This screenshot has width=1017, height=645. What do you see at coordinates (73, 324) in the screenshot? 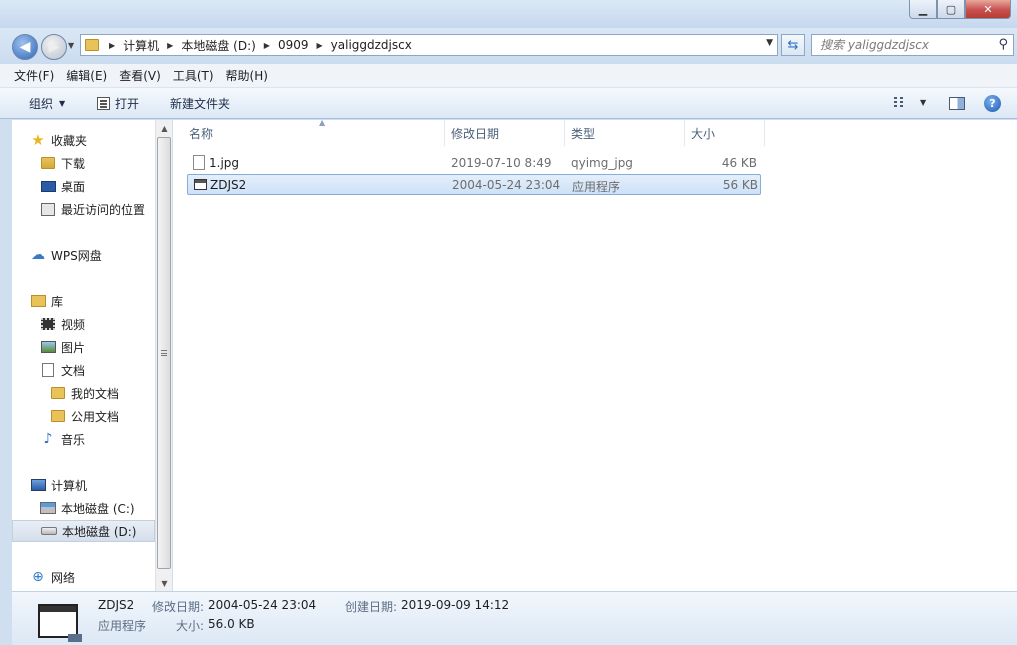
I see `nav-videos-label: 视频` at bounding box center [73, 324].